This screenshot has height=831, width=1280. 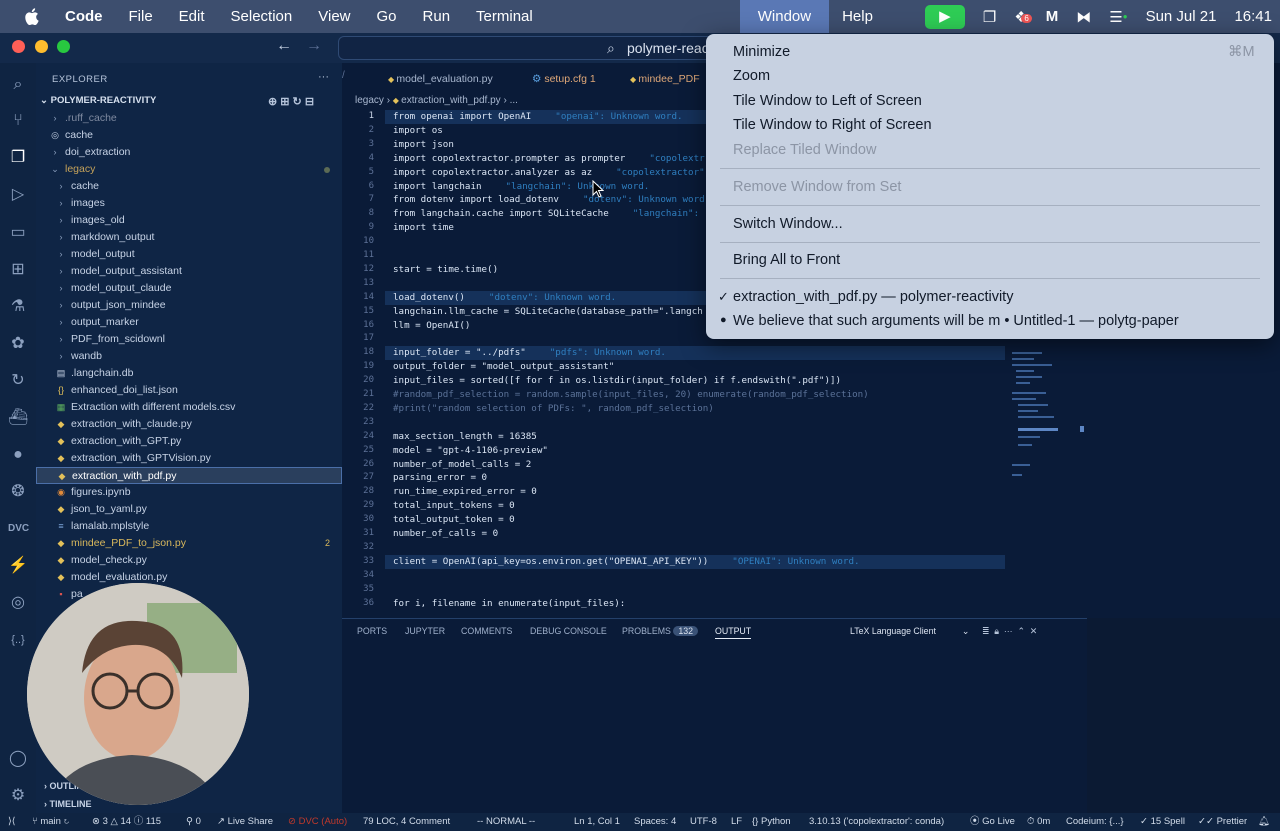 What do you see at coordinates (18, 121) in the screenshot?
I see `source-control-icon: ⑂` at bounding box center [18, 121].